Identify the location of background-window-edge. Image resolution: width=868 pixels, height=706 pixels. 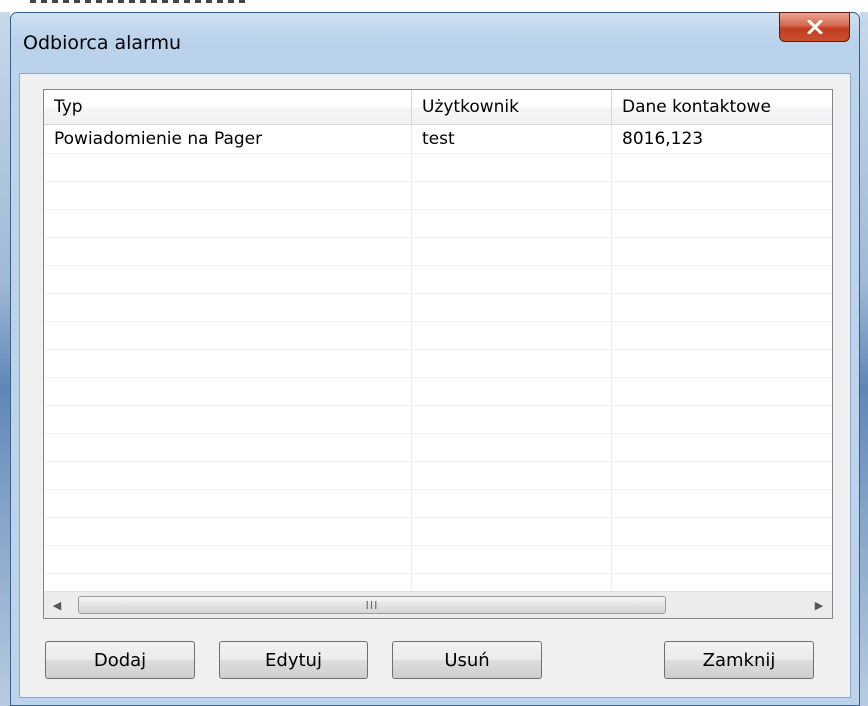
(140, 1).